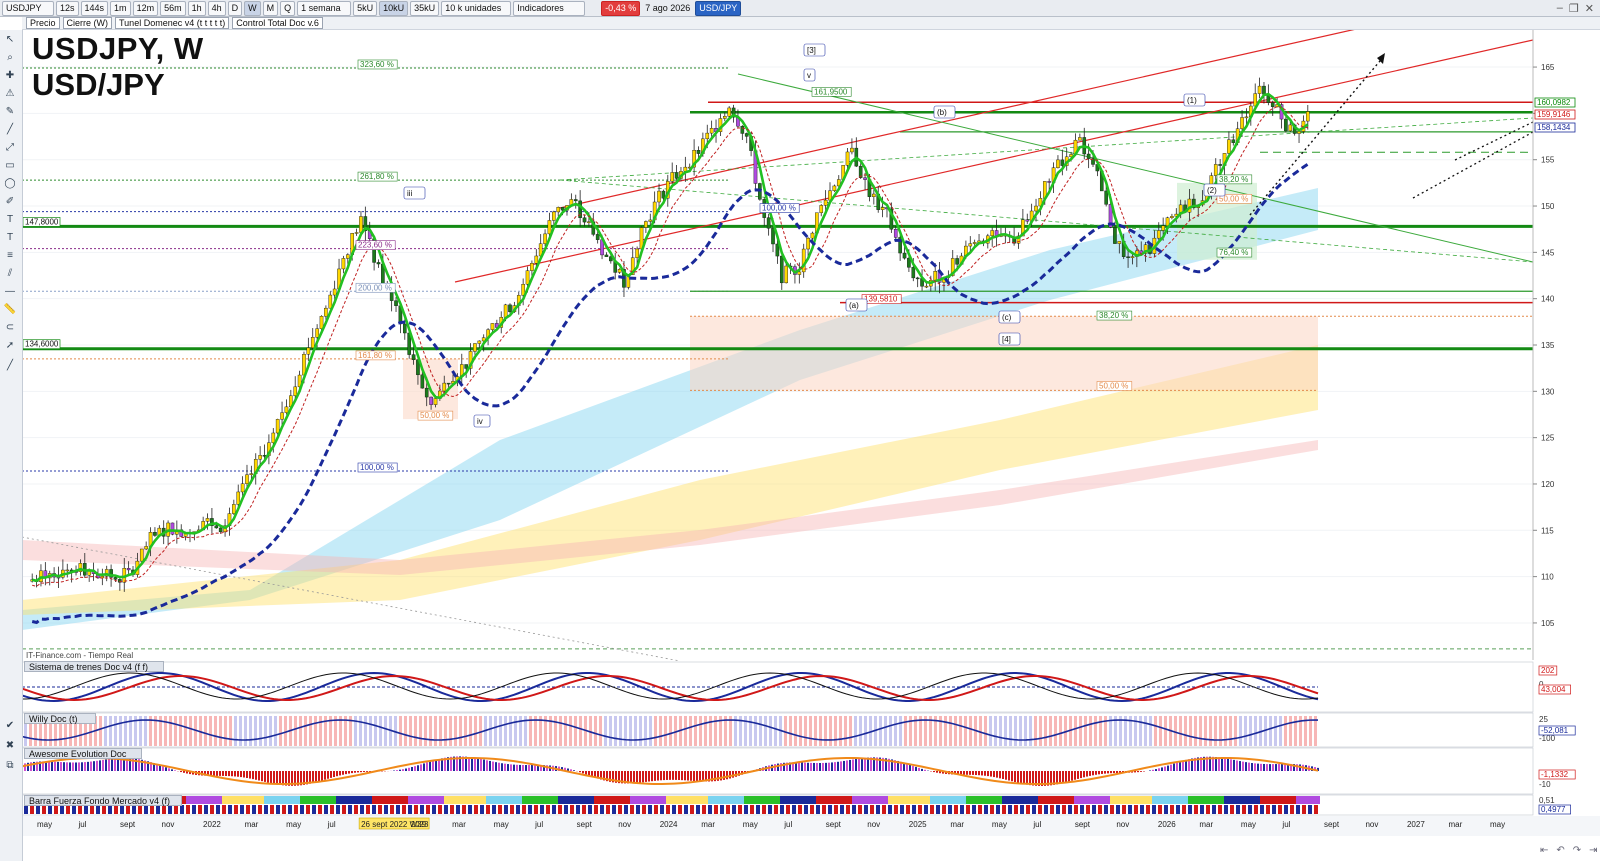 The height and width of the screenshot is (861, 1600). I want to click on price-tick-label: 150, so click(1548, 206).